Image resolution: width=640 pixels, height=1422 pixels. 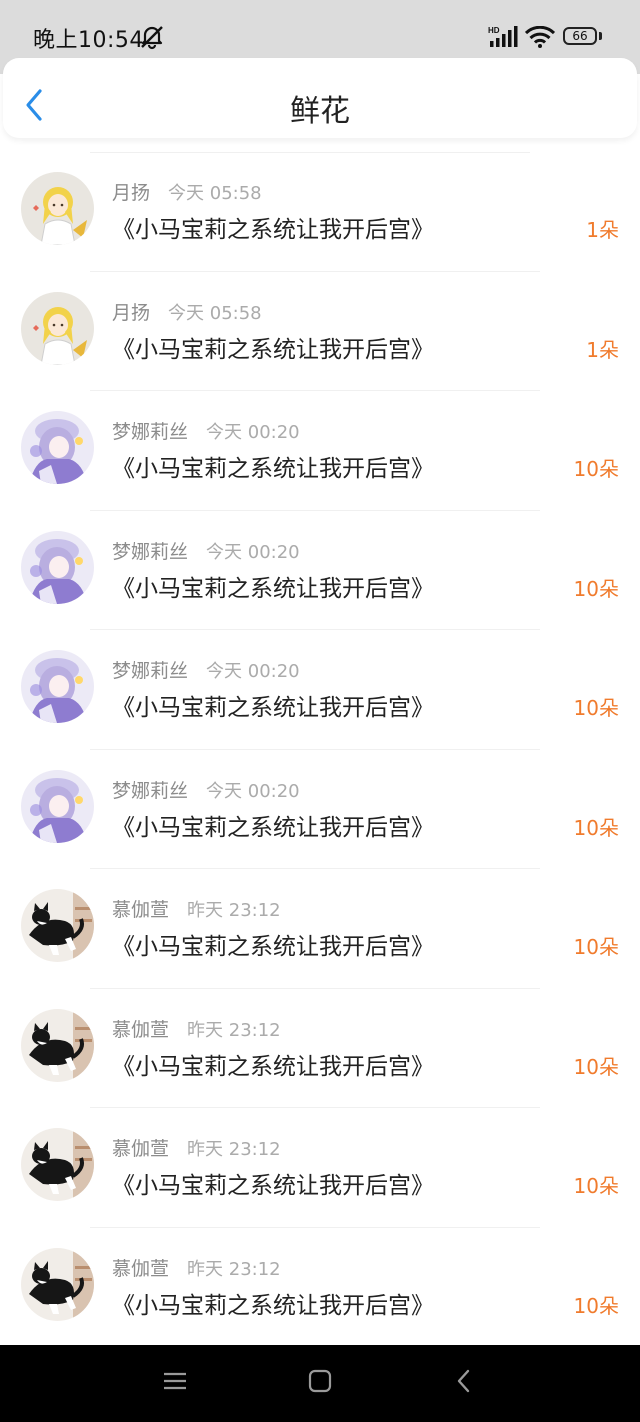 I want to click on battery-cap, so click(x=600, y=36).